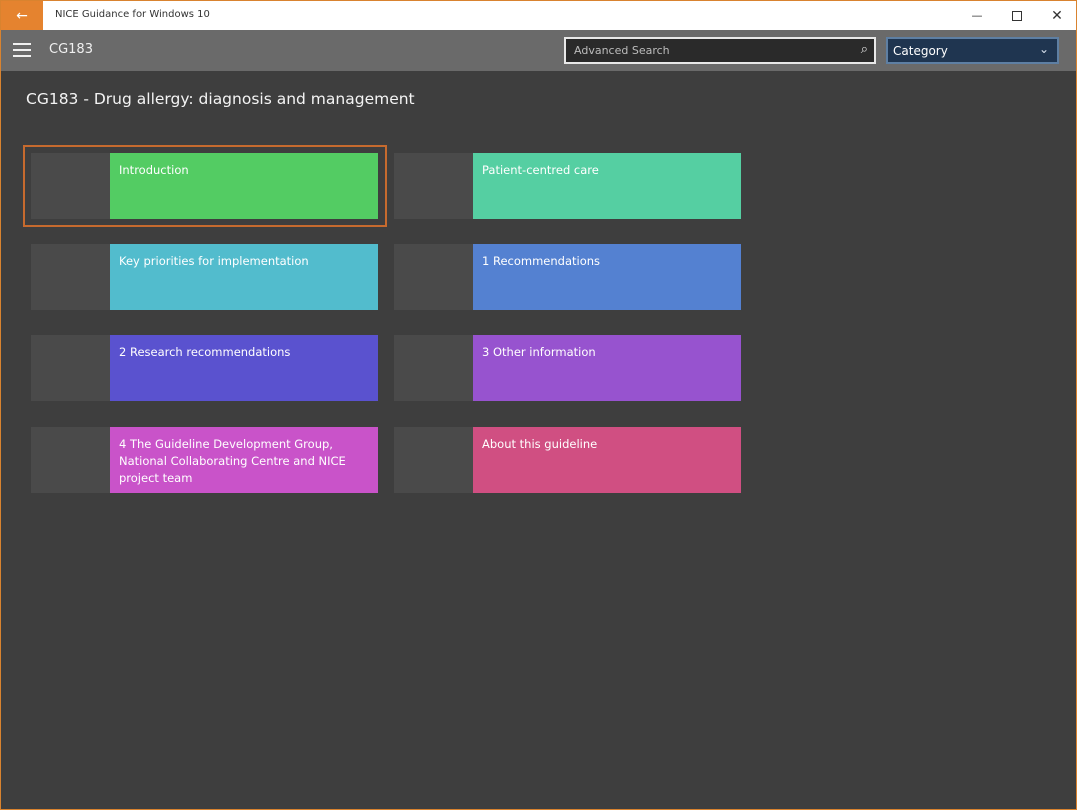  I want to click on advanced-search-box: ⌕, so click(720, 50).